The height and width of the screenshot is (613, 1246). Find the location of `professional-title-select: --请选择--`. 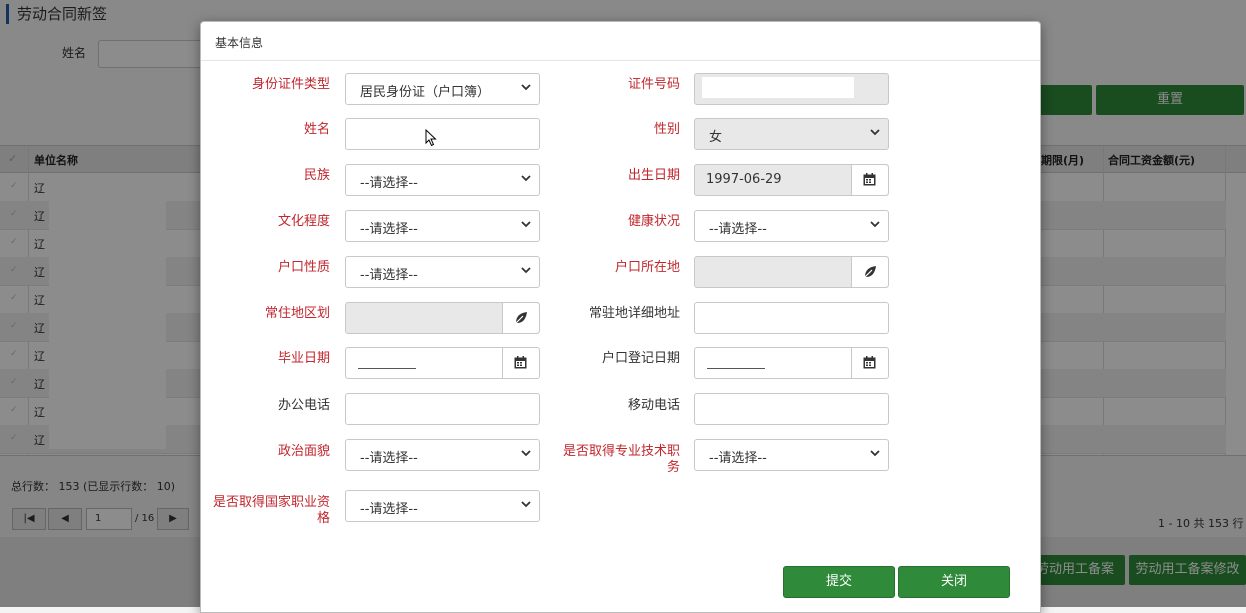

professional-title-select: --请选择-- is located at coordinates (791, 455).